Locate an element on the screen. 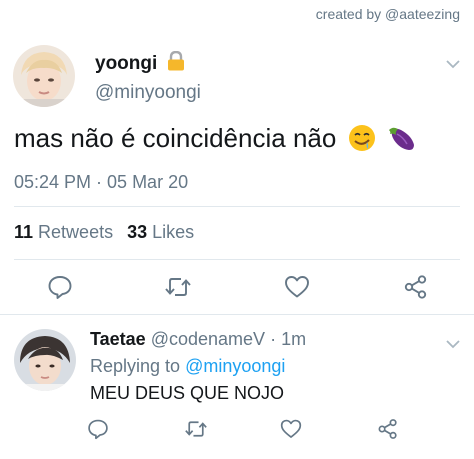  timestamp: 05:24 PM · 05 Mar 20 is located at coordinates (101, 182).